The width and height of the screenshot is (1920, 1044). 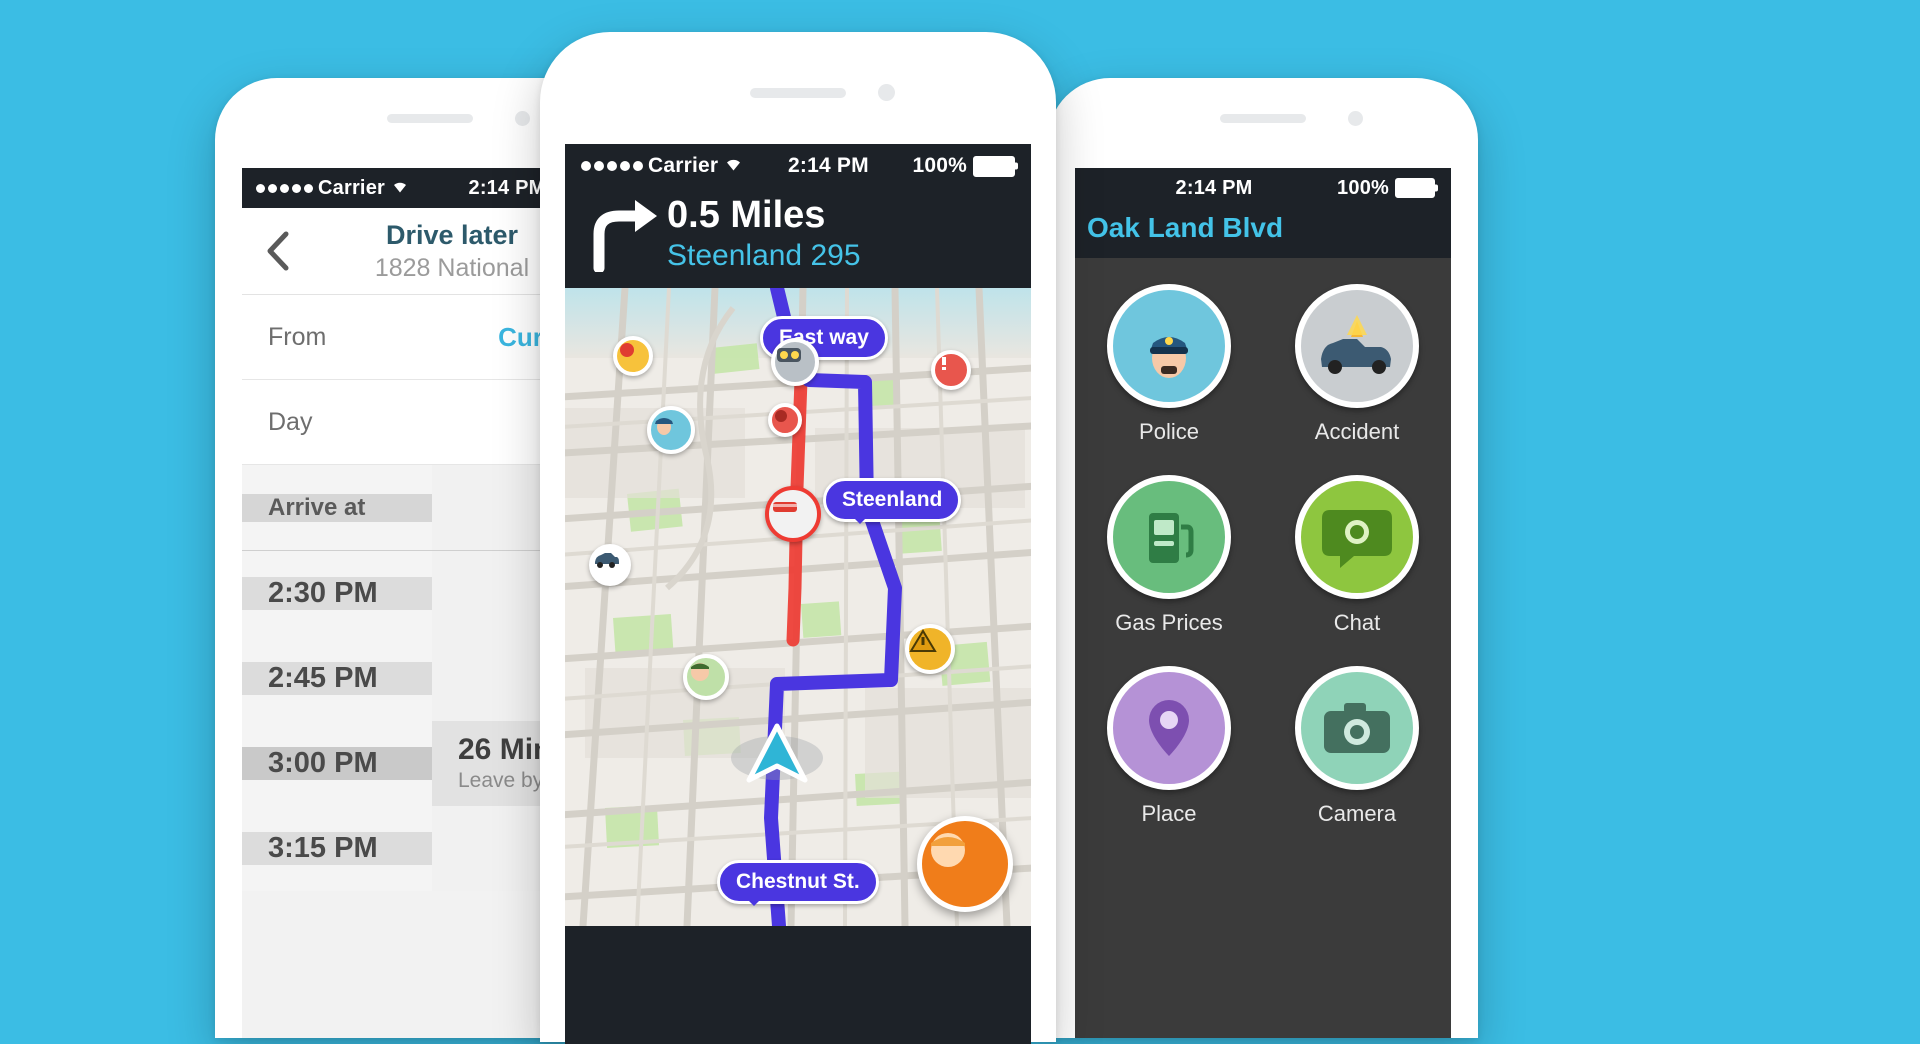 I want to click on left-status-signal: Carrier, so click(x=333, y=188).